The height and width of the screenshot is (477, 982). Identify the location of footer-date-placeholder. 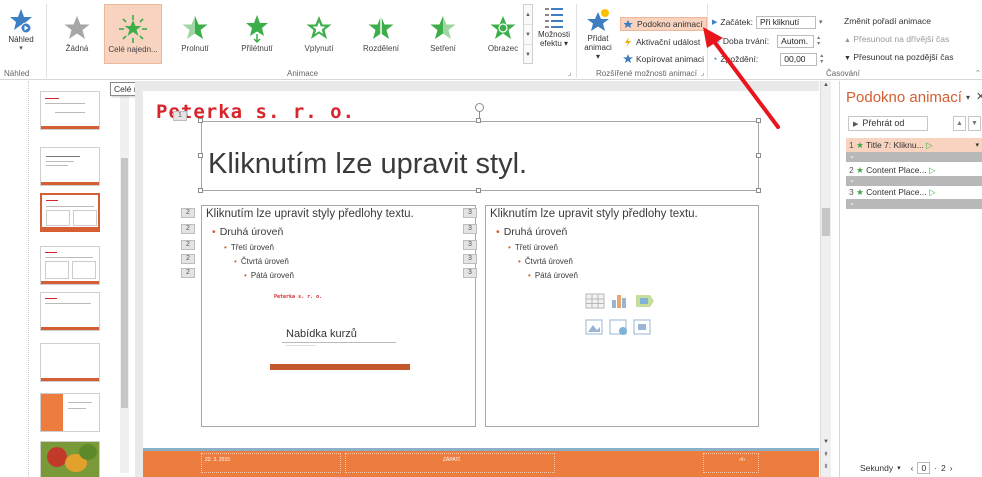
(271, 463).